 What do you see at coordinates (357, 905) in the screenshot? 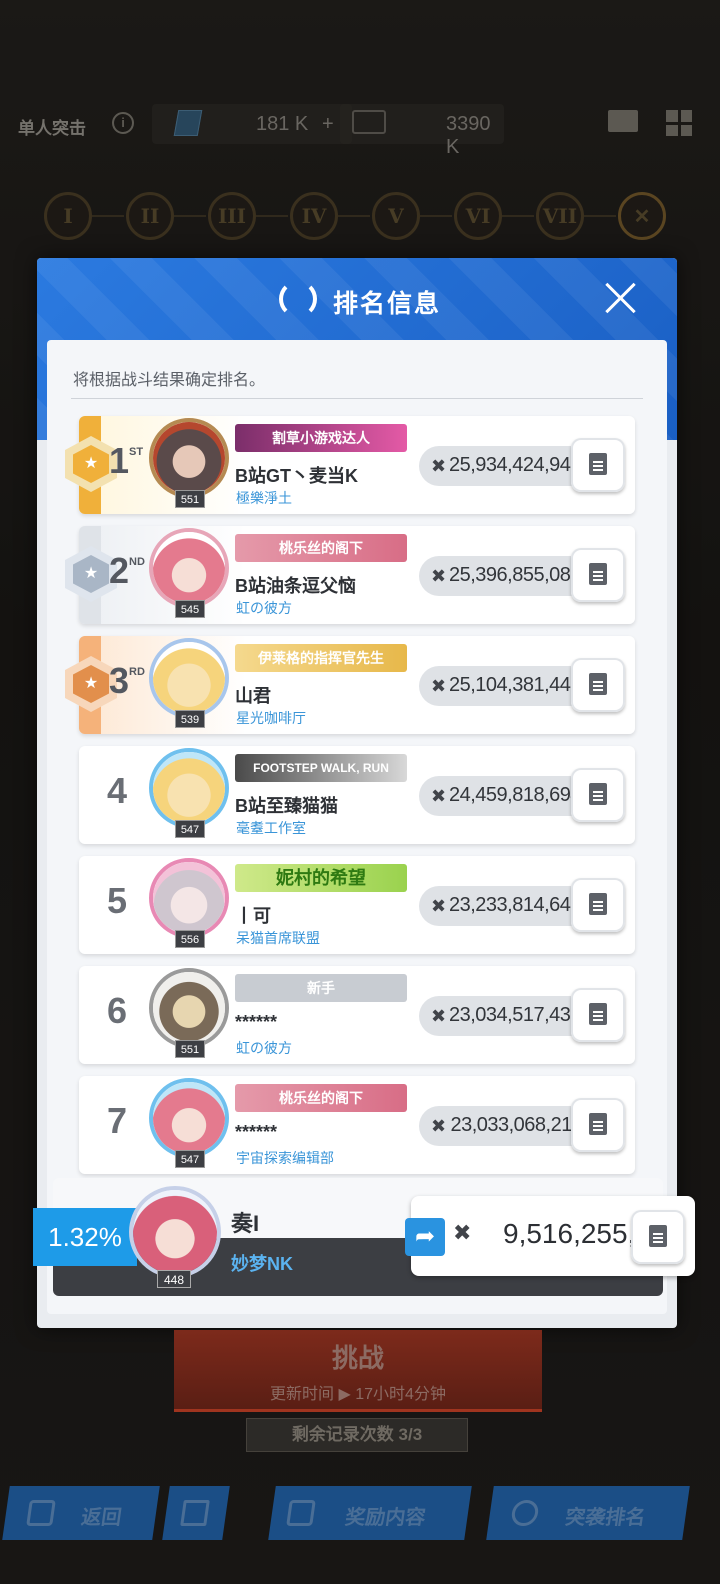
I see `ranking-row: 5 556 妮村的希望 丨可 呆猫首席联盟 ✖ 23,233,814,640` at bounding box center [357, 905].